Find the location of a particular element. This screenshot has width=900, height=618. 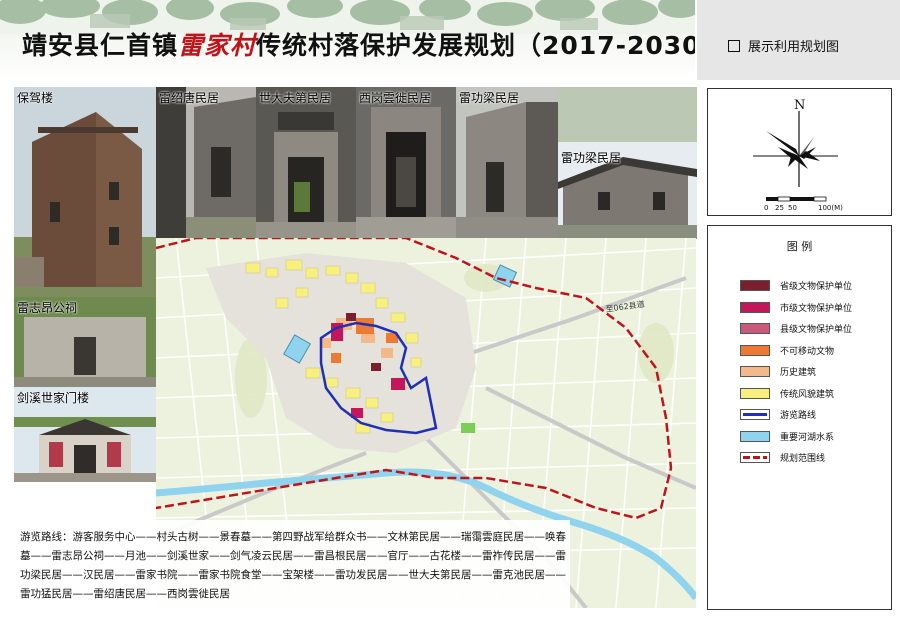

title-bar: 靖安县仁首镇雷家村传统村落保护发展规划（2017-2030） is located at coordinates (347, 40).